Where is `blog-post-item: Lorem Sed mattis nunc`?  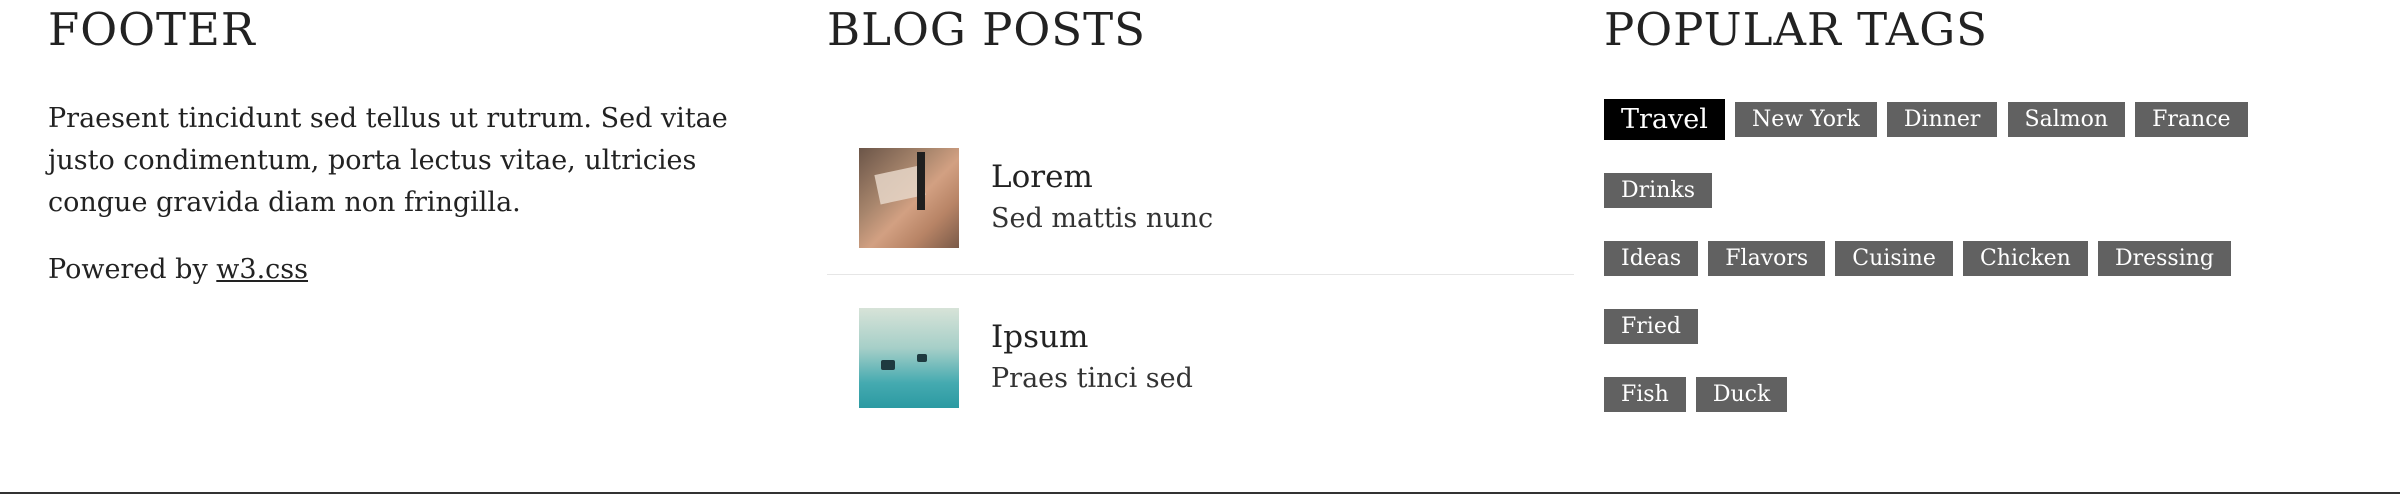 blog-post-item: Lorem Sed mattis nunc is located at coordinates (1200, 198).